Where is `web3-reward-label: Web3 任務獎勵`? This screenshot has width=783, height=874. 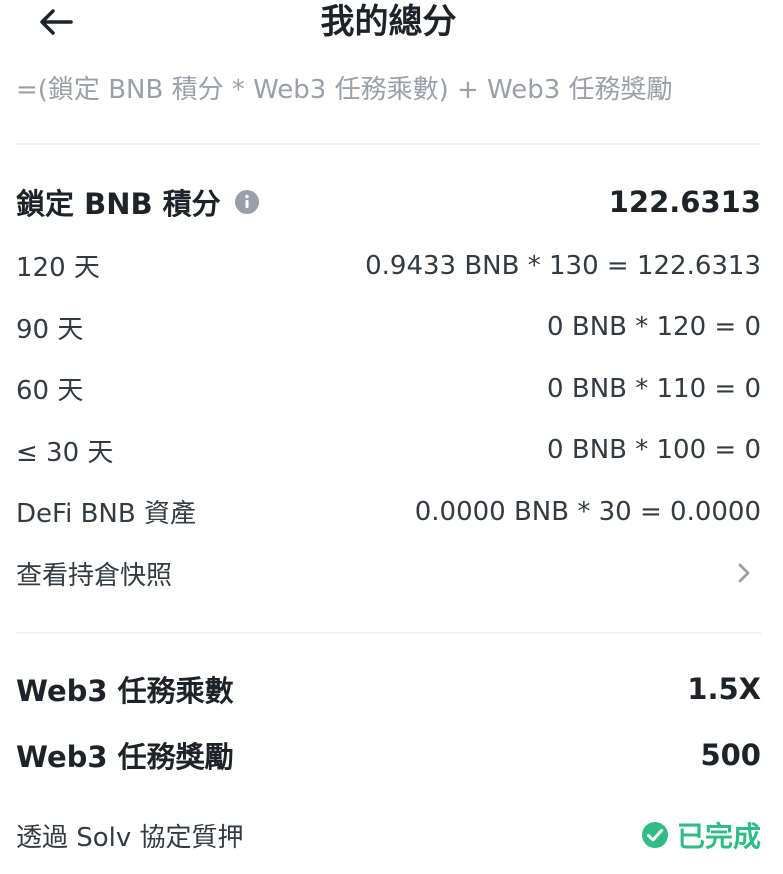
web3-reward-label: Web3 任務獎勵 is located at coordinates (125, 757).